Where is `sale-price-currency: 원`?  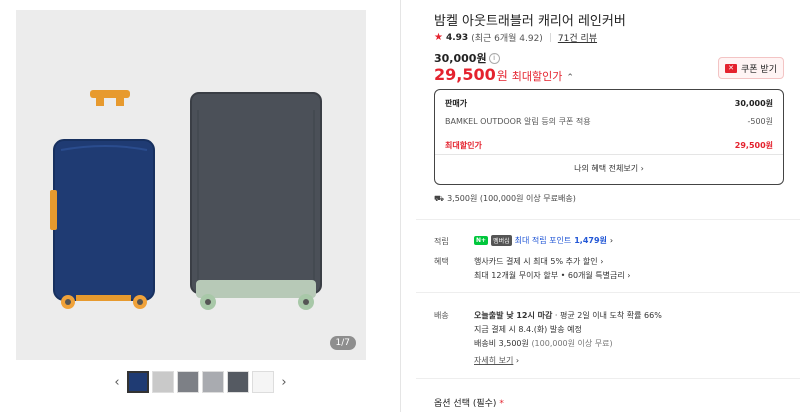
sale-price-currency: 원 is located at coordinates (502, 76).